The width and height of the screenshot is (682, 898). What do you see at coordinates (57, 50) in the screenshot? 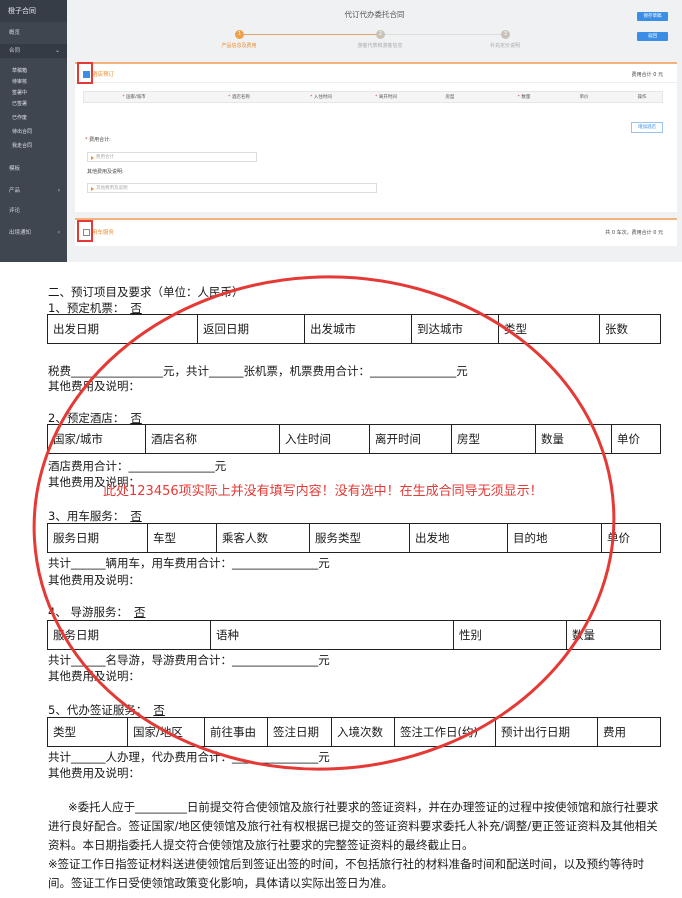
I see `chevron-down-icon: ⌄` at bounding box center [57, 50].